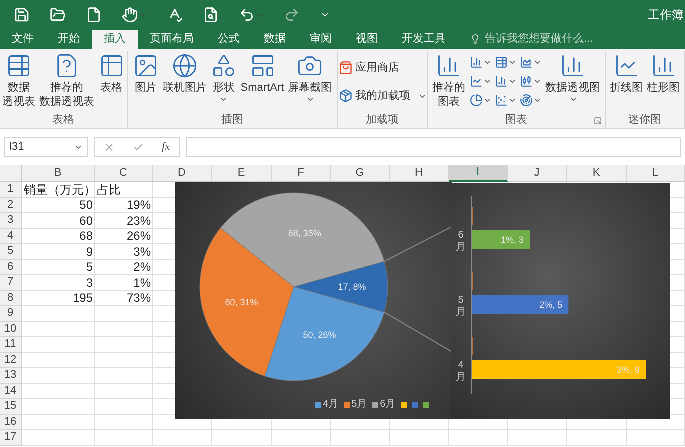  What do you see at coordinates (124, 173) in the screenshot?
I see `column-header: C` at bounding box center [124, 173].